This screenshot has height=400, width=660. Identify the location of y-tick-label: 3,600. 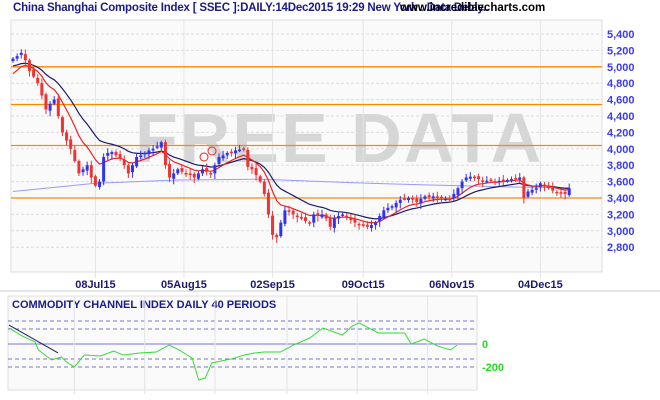
(621, 183).